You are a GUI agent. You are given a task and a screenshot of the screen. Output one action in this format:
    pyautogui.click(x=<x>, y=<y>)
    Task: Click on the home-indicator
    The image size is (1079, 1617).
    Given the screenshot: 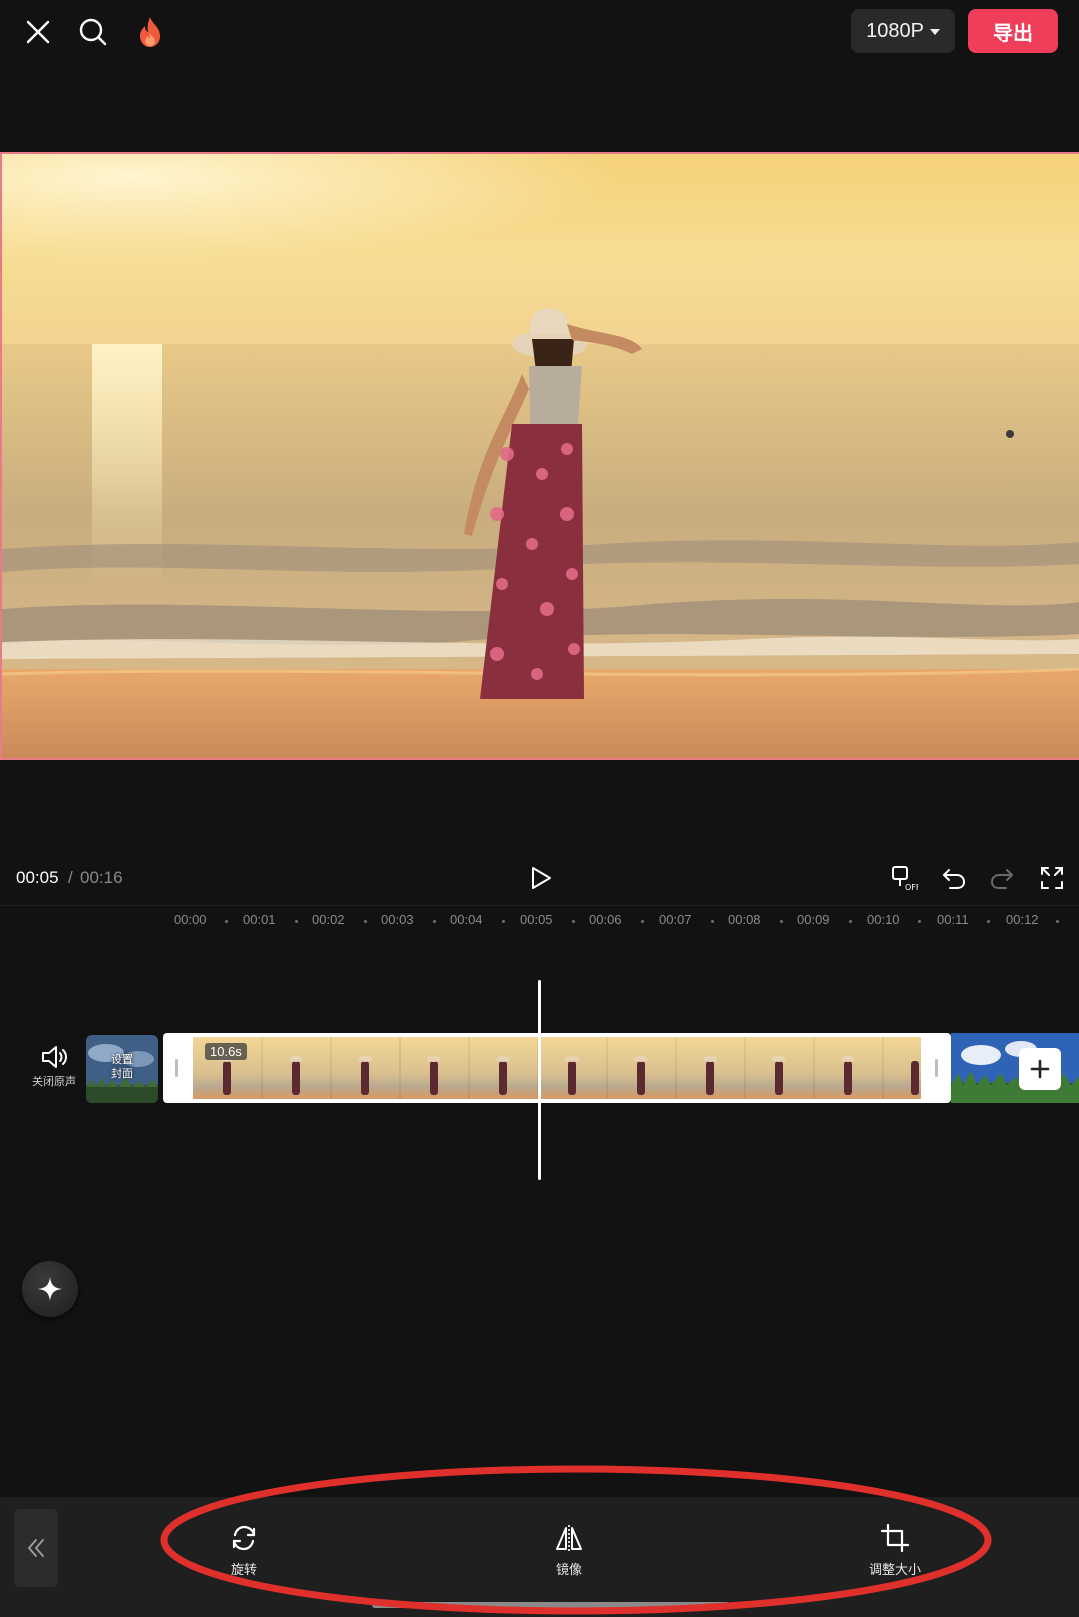 What is the action you would take?
    pyautogui.click(x=551, y=1605)
    